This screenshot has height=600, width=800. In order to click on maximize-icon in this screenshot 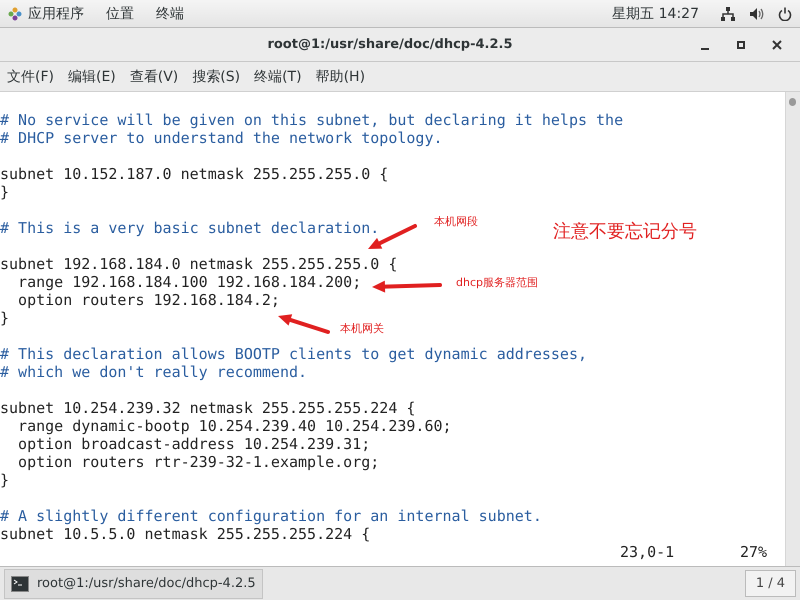, I will do `click(741, 45)`.